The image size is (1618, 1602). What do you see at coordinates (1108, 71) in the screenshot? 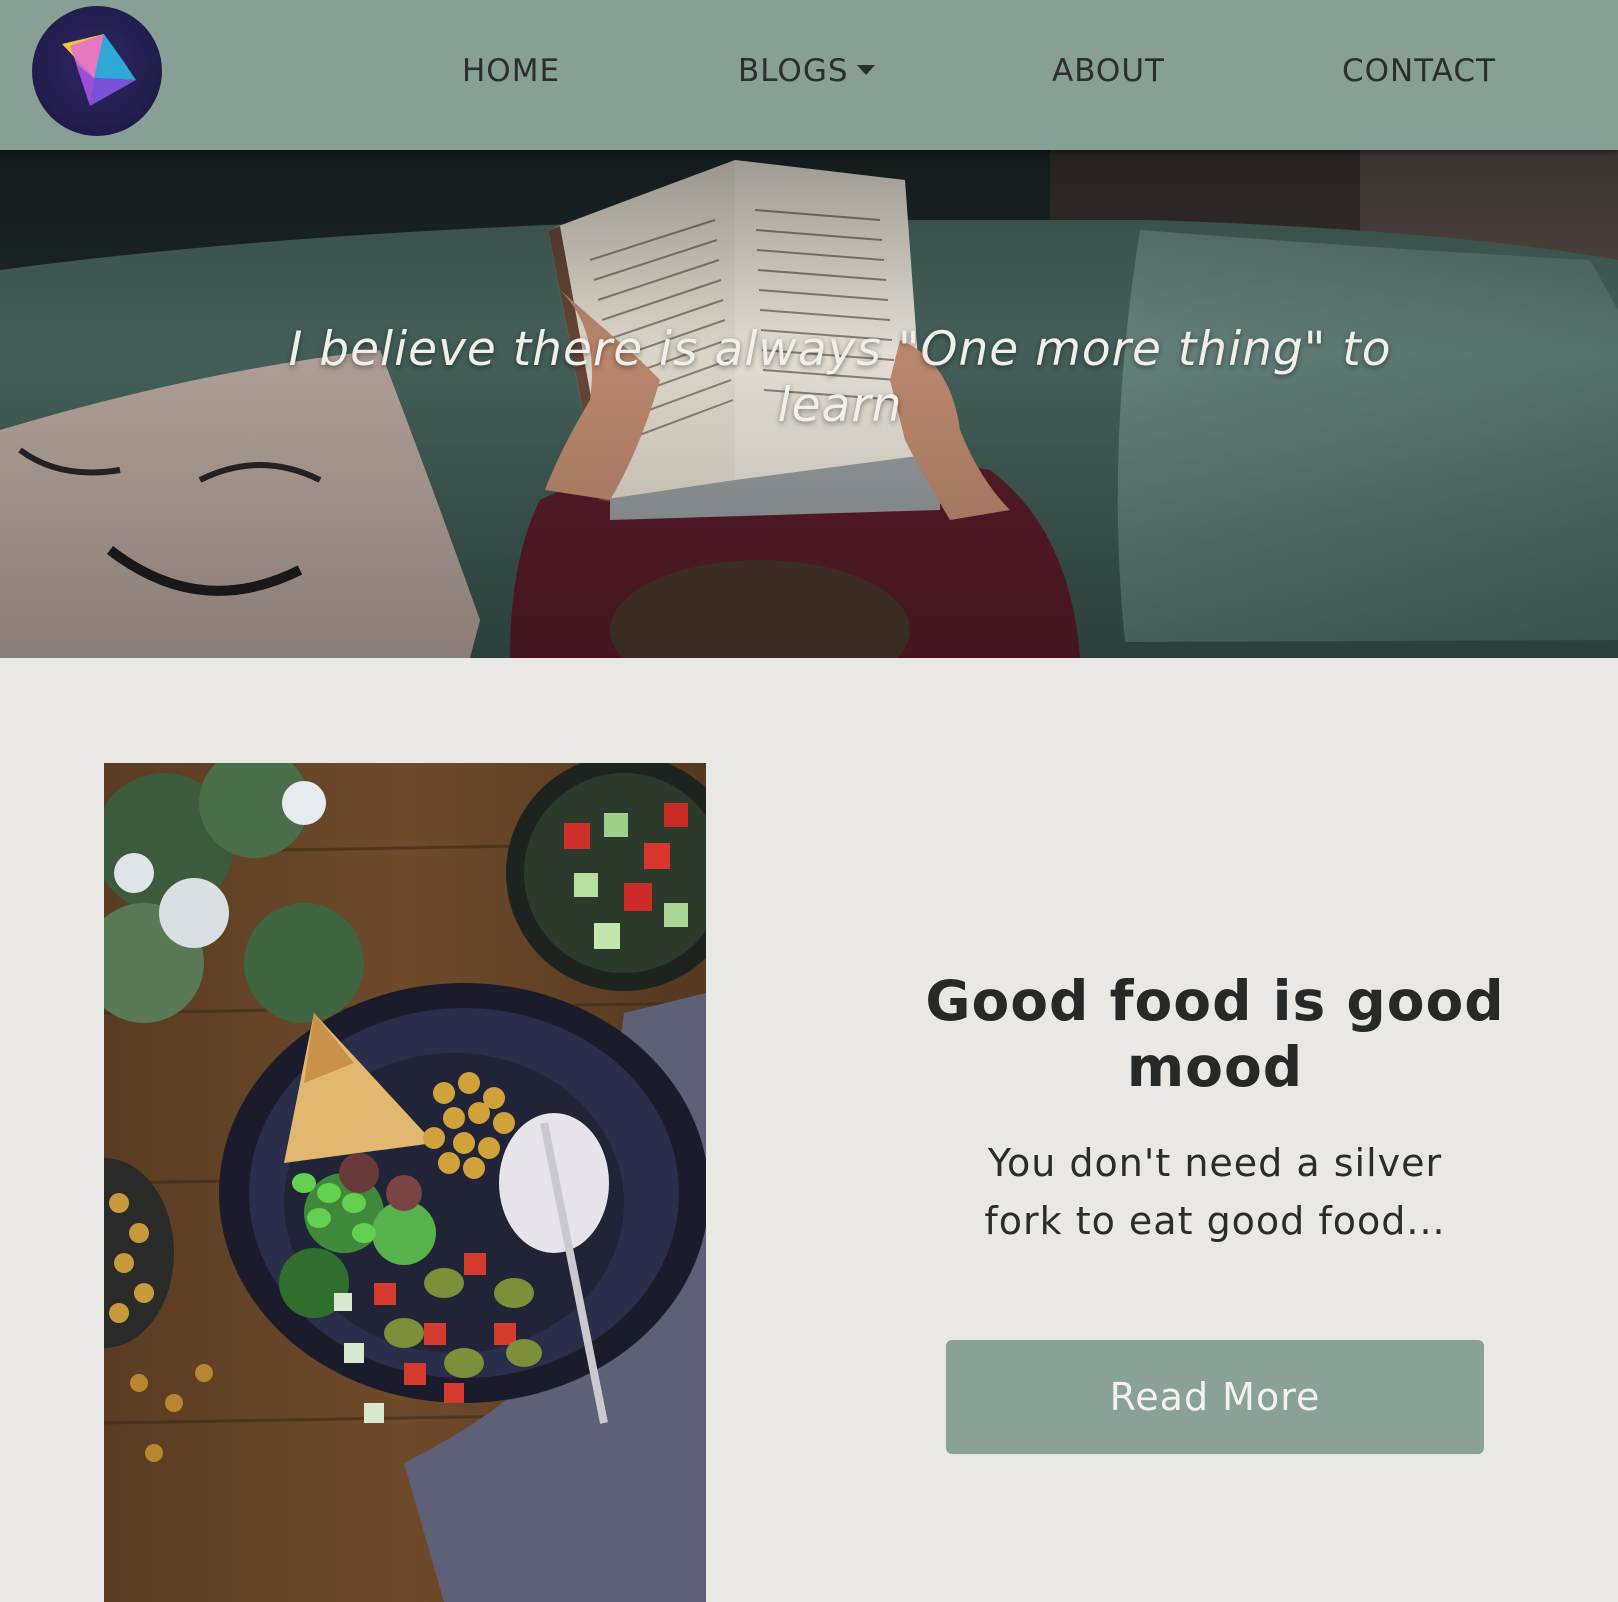
I see `nav-about: ABOUT` at bounding box center [1108, 71].